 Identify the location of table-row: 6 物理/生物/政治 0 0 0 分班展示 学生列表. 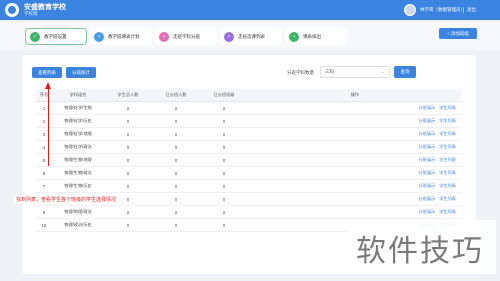
(249, 173).